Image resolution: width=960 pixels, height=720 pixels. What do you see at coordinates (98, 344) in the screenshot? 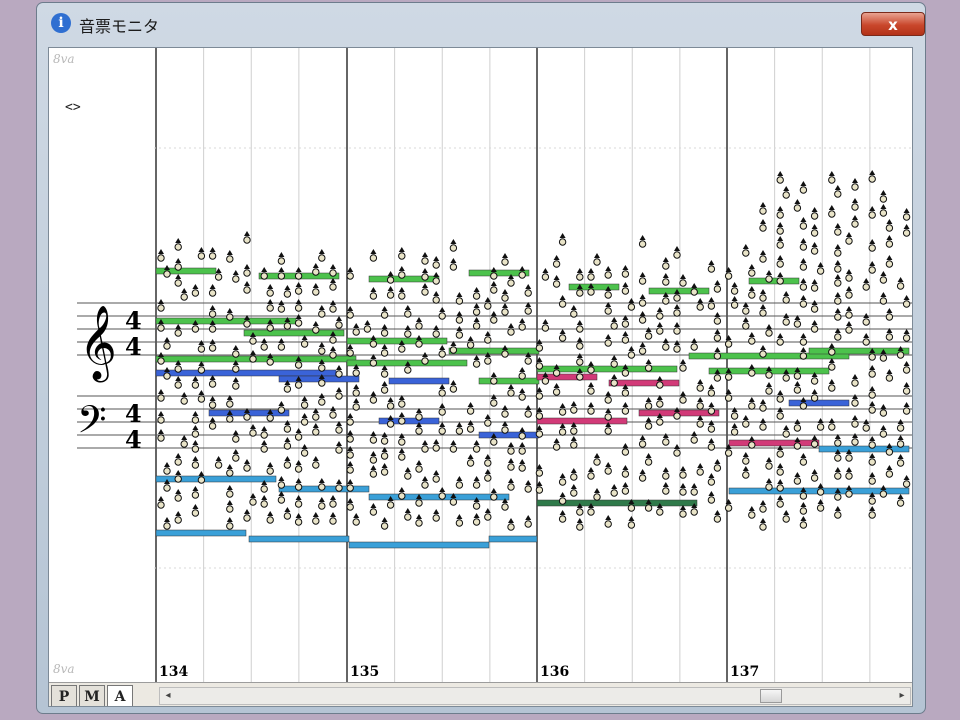
I see `treble-clef-icon: 𝄞` at bounding box center [98, 344].